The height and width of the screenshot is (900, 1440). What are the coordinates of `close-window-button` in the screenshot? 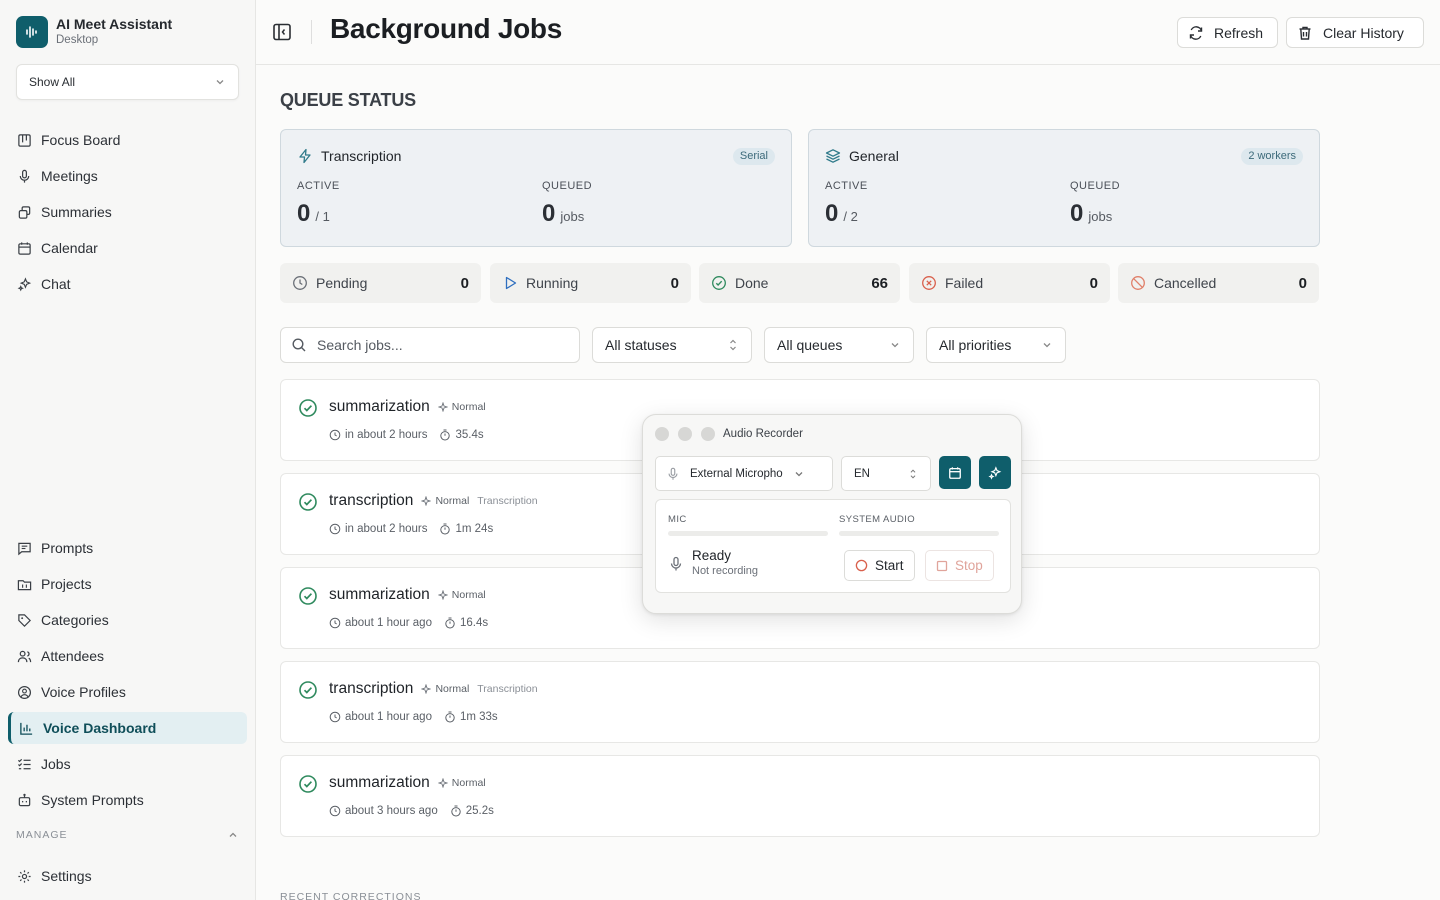 It's located at (662, 434).